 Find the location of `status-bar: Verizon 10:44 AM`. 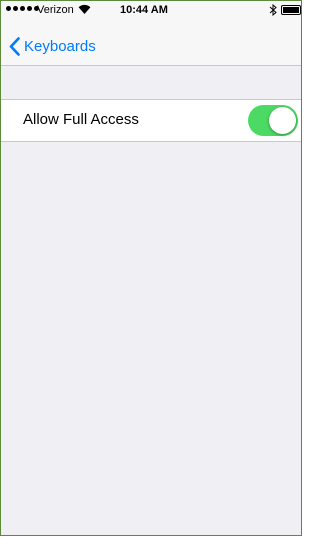

status-bar: Verizon 10:44 AM is located at coordinates (151, 11).